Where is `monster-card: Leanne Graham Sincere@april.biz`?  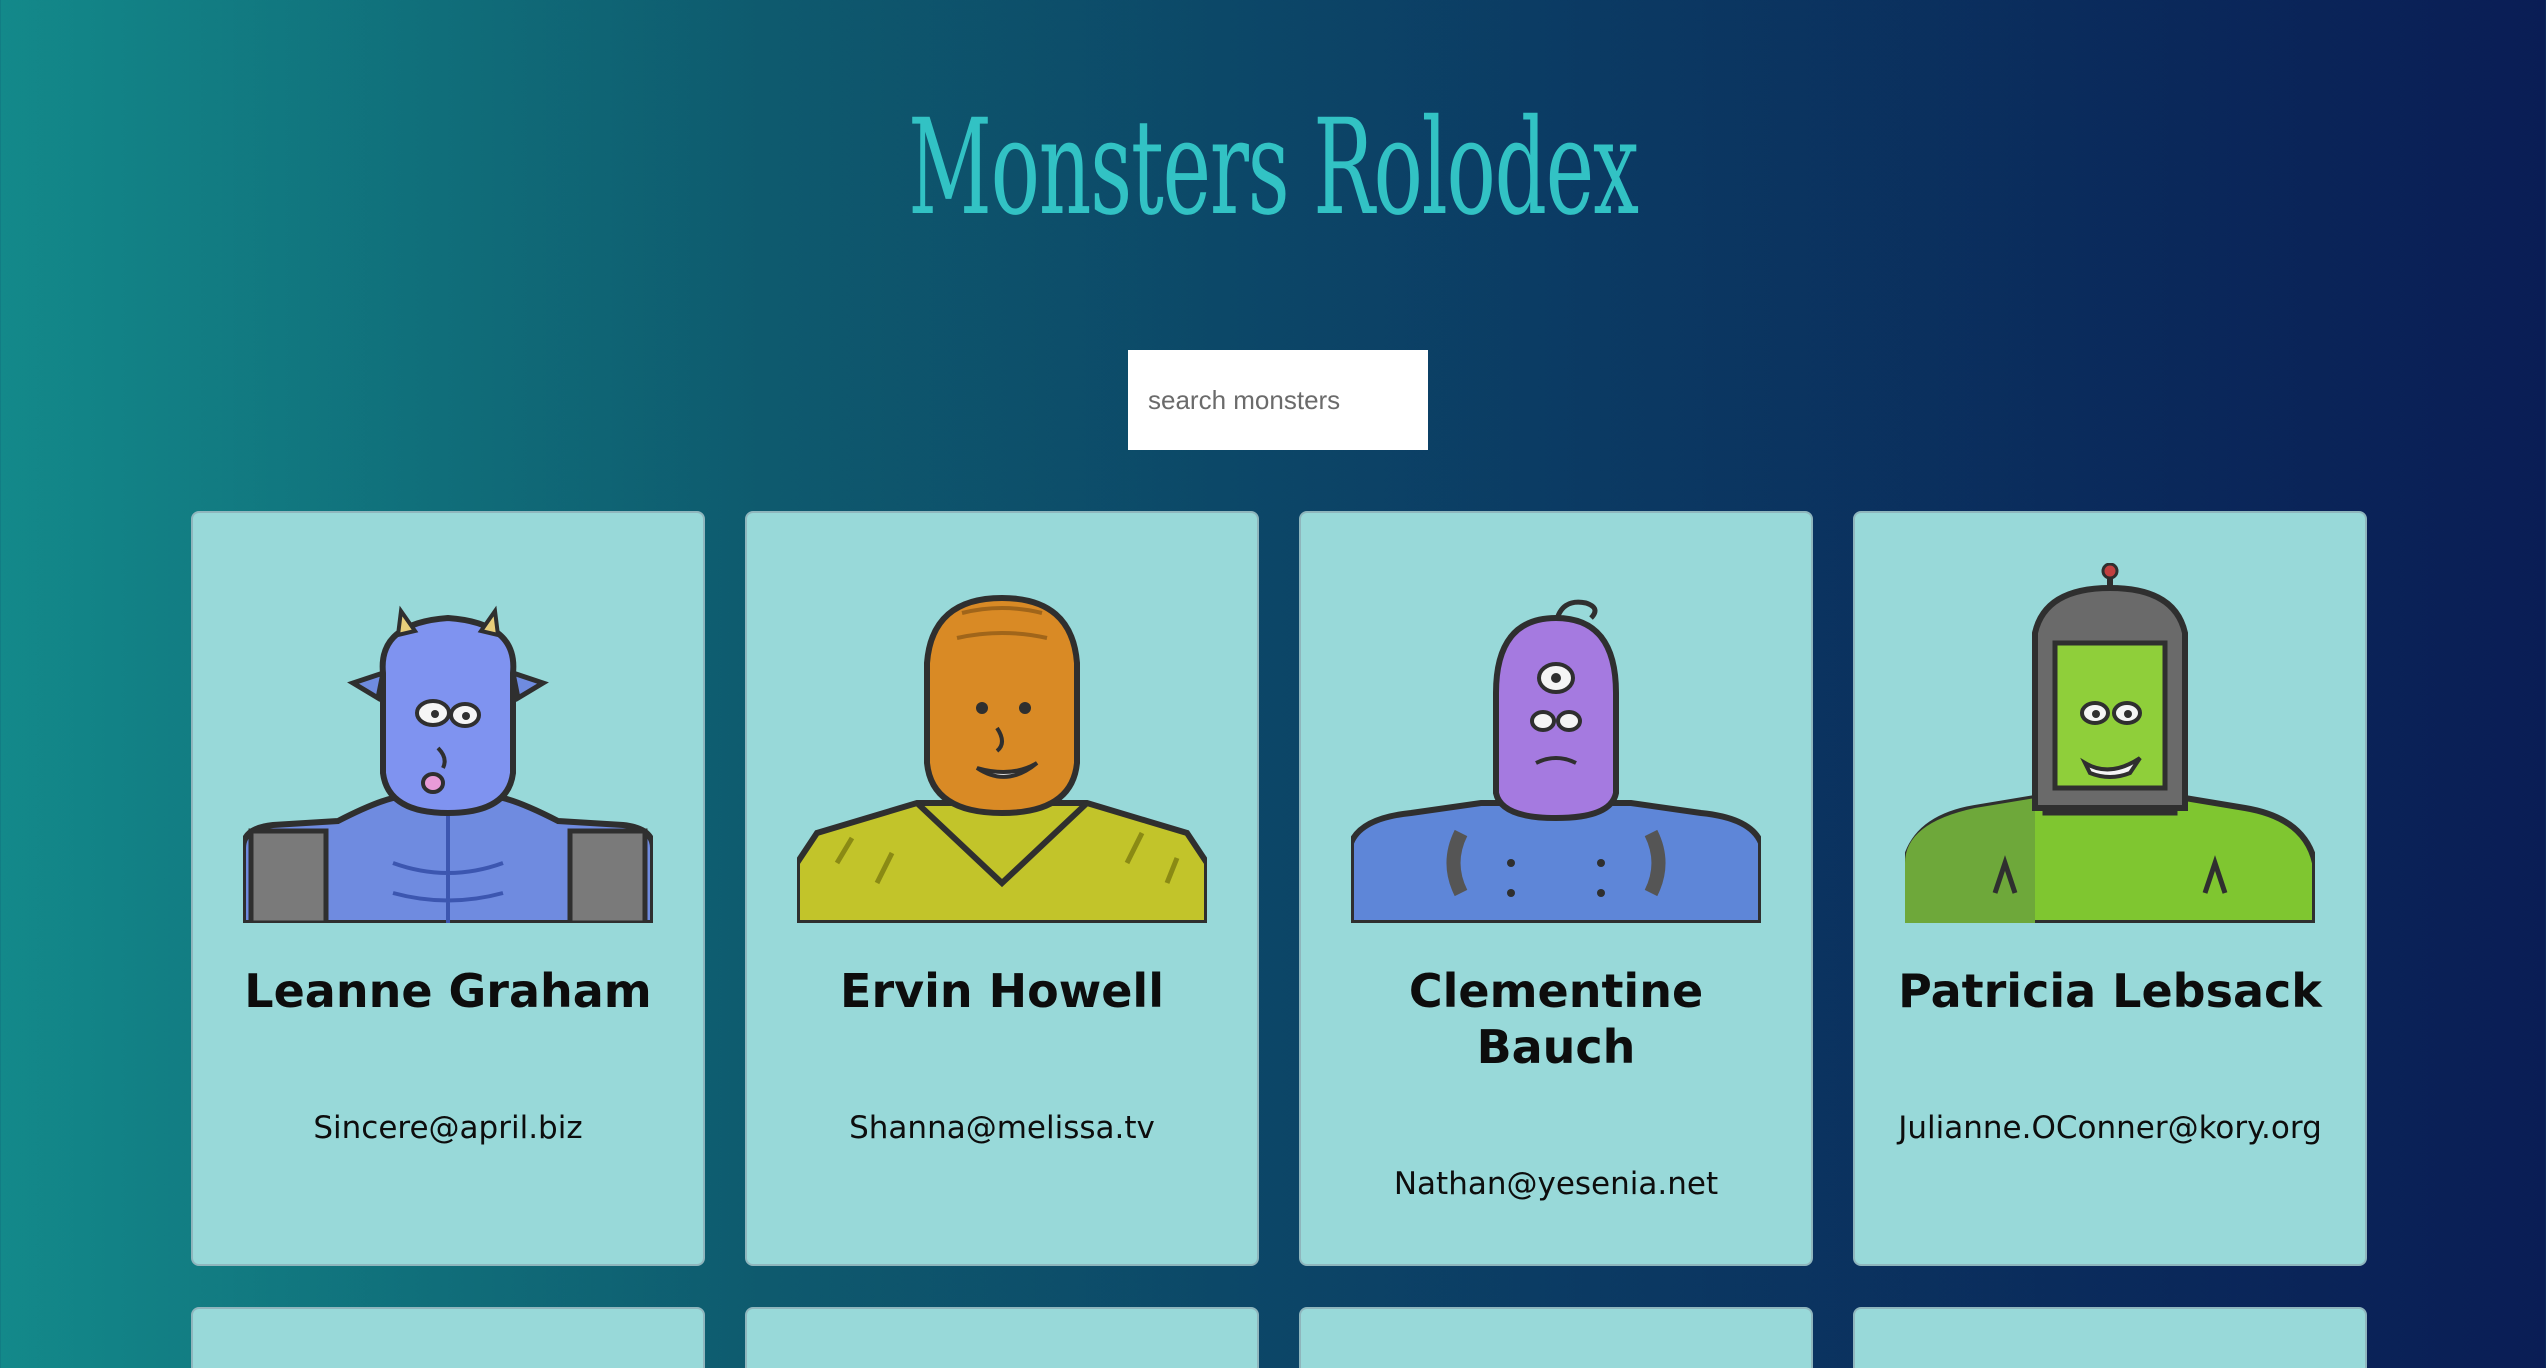 monster-card: Leanne Graham Sincere@april.biz is located at coordinates (448, 888).